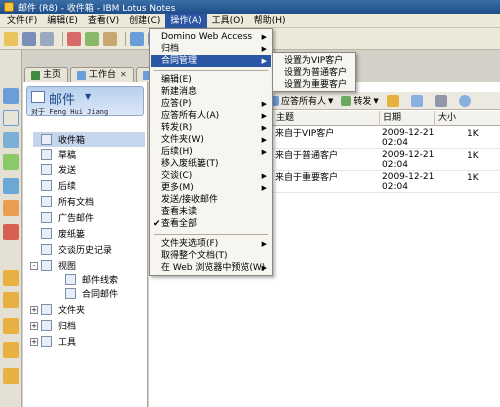 This screenshot has width=500, height=407. What do you see at coordinates (63, 233) in the screenshot?
I see `nav-item-trash: 废纸篓` at bounding box center [63, 233].